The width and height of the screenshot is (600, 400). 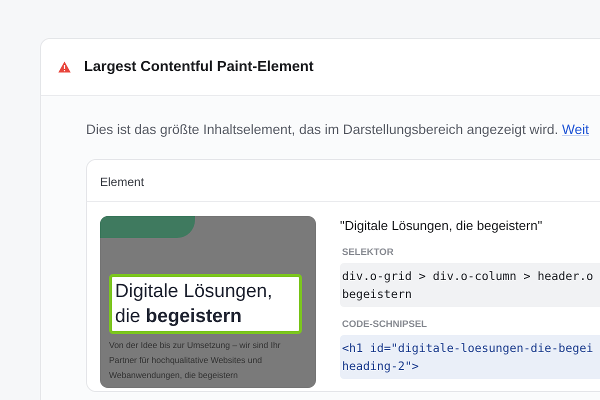 What do you see at coordinates (385, 324) in the screenshot?
I see `snippet-label: CODE-SCHNIPSEL` at bounding box center [385, 324].